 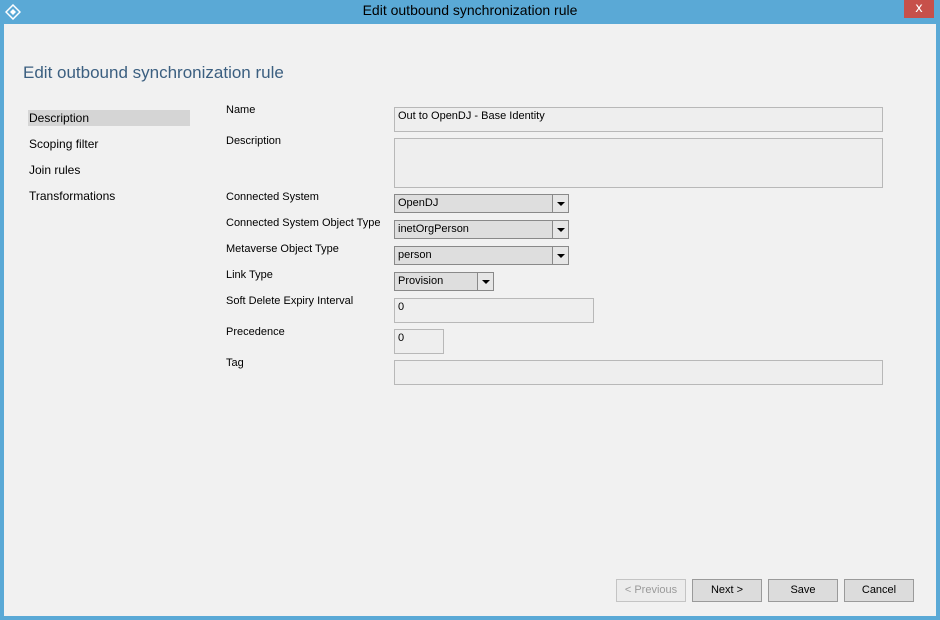 I want to click on next-button: Next >, so click(x=727, y=590).